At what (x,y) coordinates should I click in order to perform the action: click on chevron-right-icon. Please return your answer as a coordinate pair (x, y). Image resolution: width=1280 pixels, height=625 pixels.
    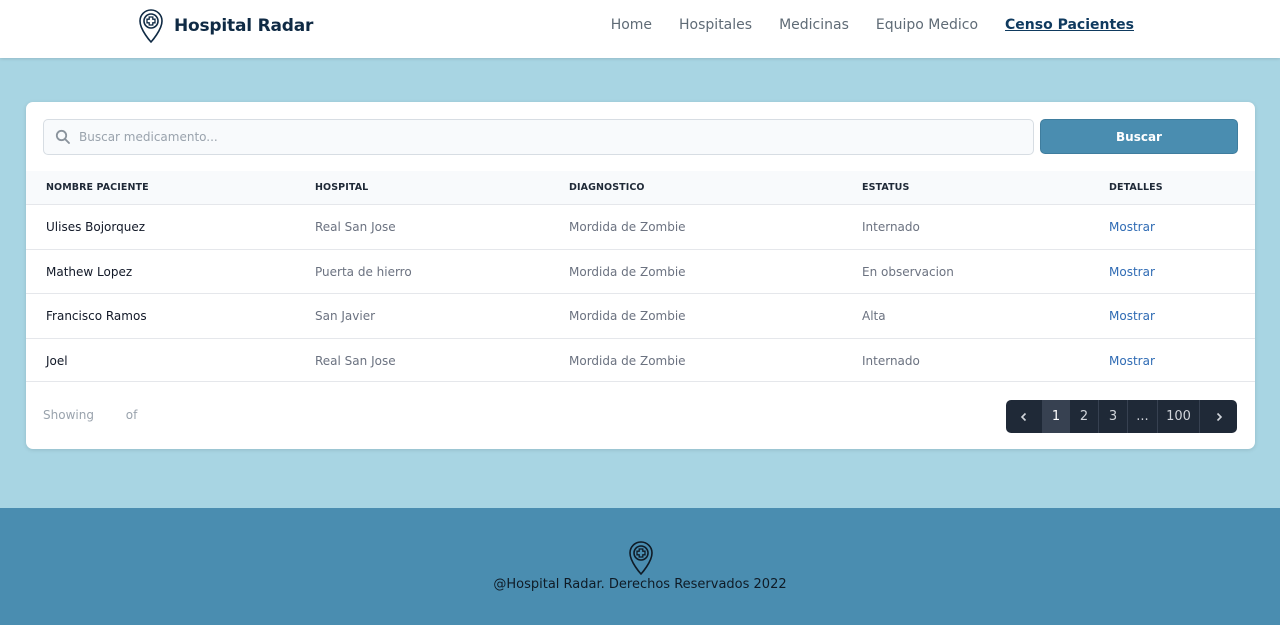
    Looking at the image, I should click on (1219, 416).